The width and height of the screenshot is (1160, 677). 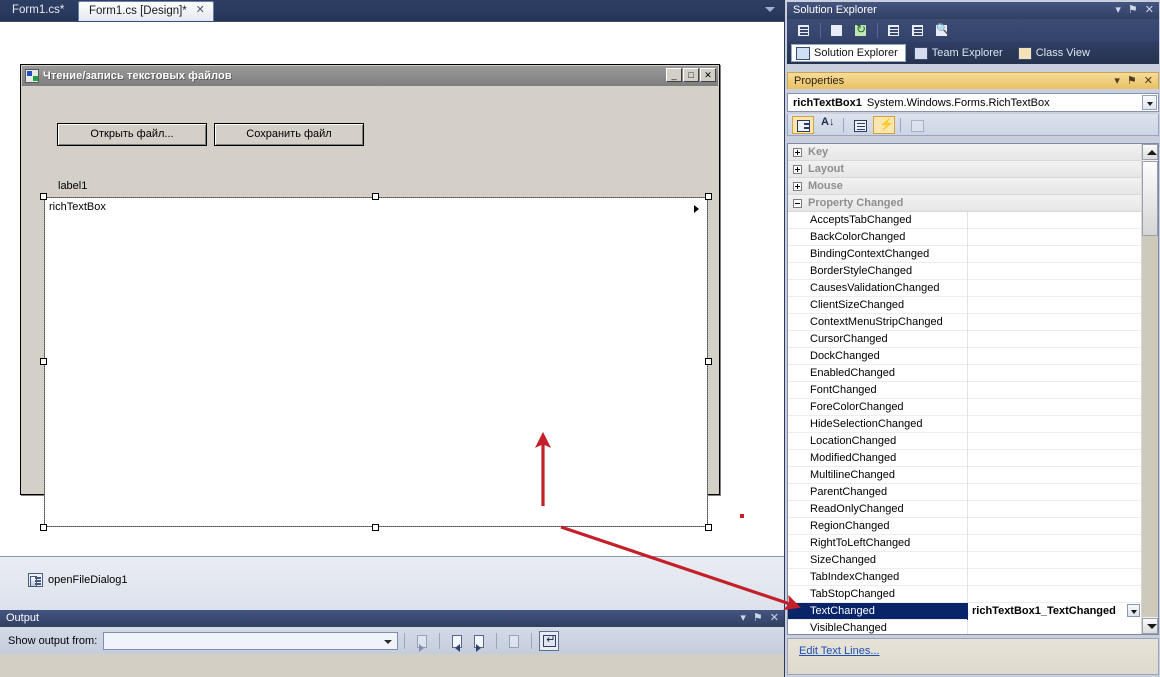 I want to click on refresh-icon, so click(x=861, y=30).